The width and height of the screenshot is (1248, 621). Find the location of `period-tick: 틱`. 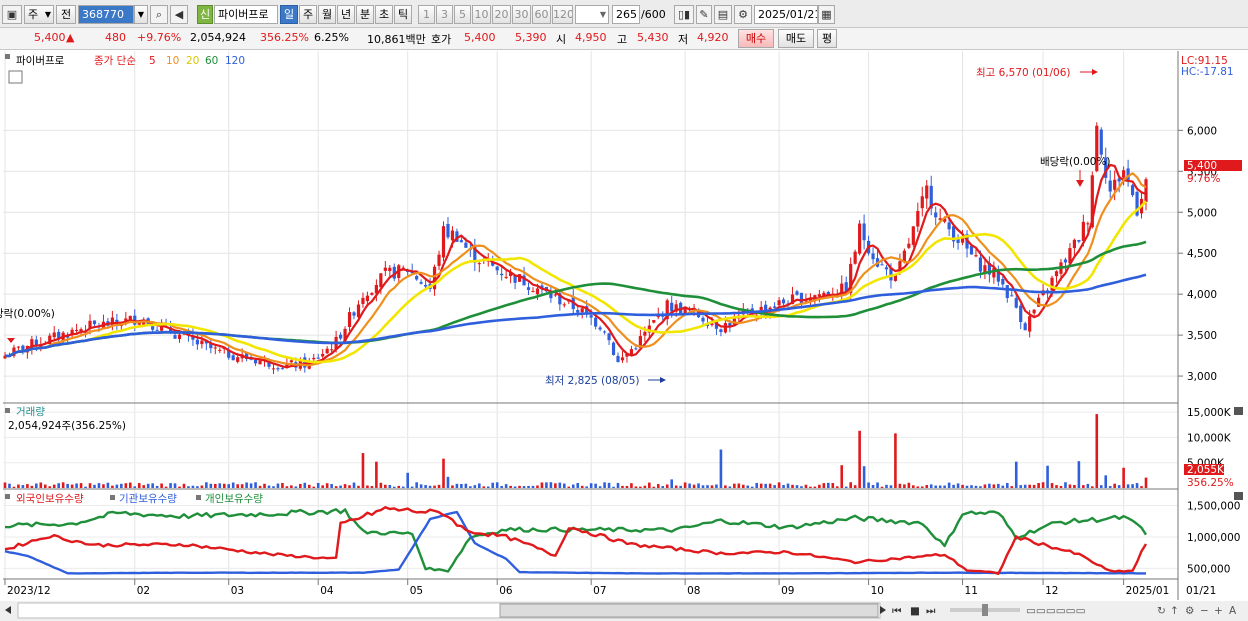

period-tick: 틱 is located at coordinates (403, 14).